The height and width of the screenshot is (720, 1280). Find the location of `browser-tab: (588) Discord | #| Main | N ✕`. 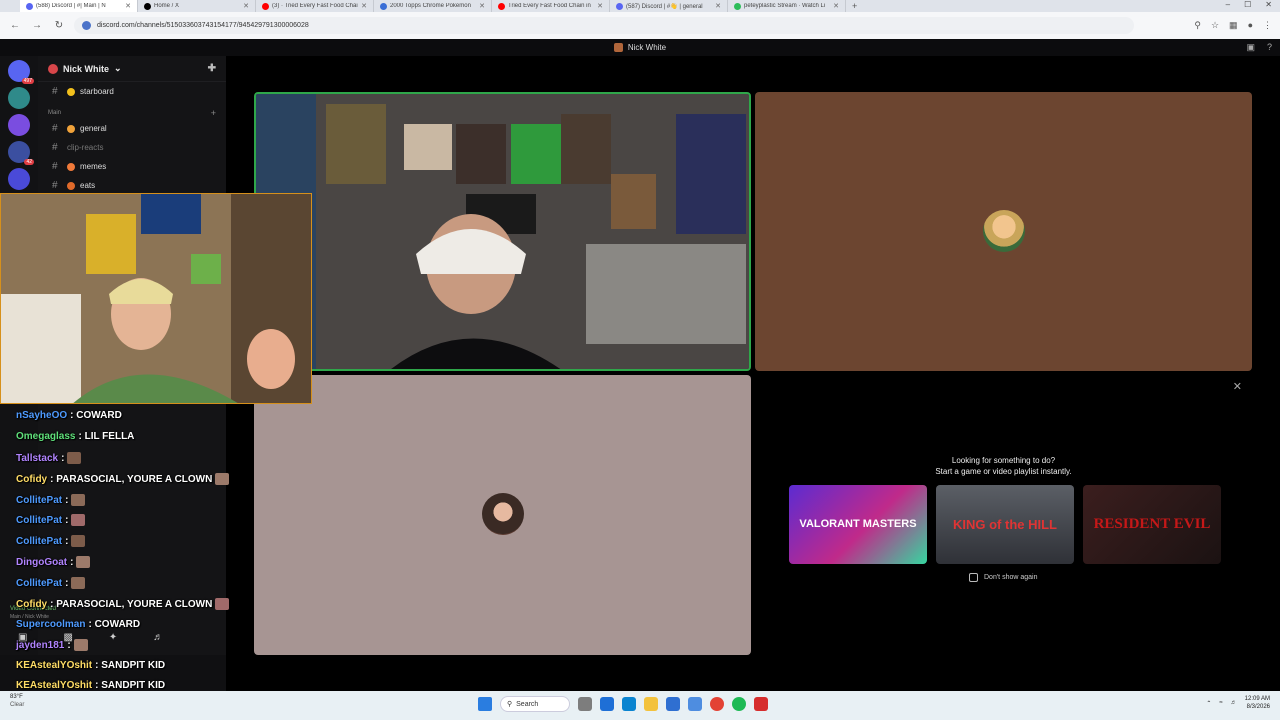

browser-tab: (588) Discord | #| Main | N ✕ is located at coordinates (79, 6).